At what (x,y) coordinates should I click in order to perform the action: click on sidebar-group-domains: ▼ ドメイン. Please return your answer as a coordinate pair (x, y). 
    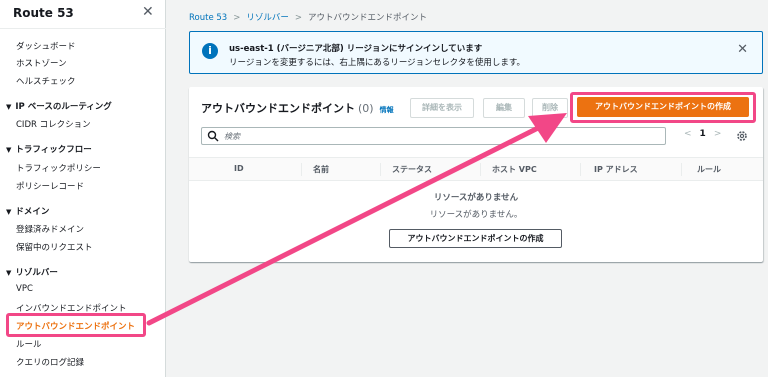
    Looking at the image, I should click on (27, 211).